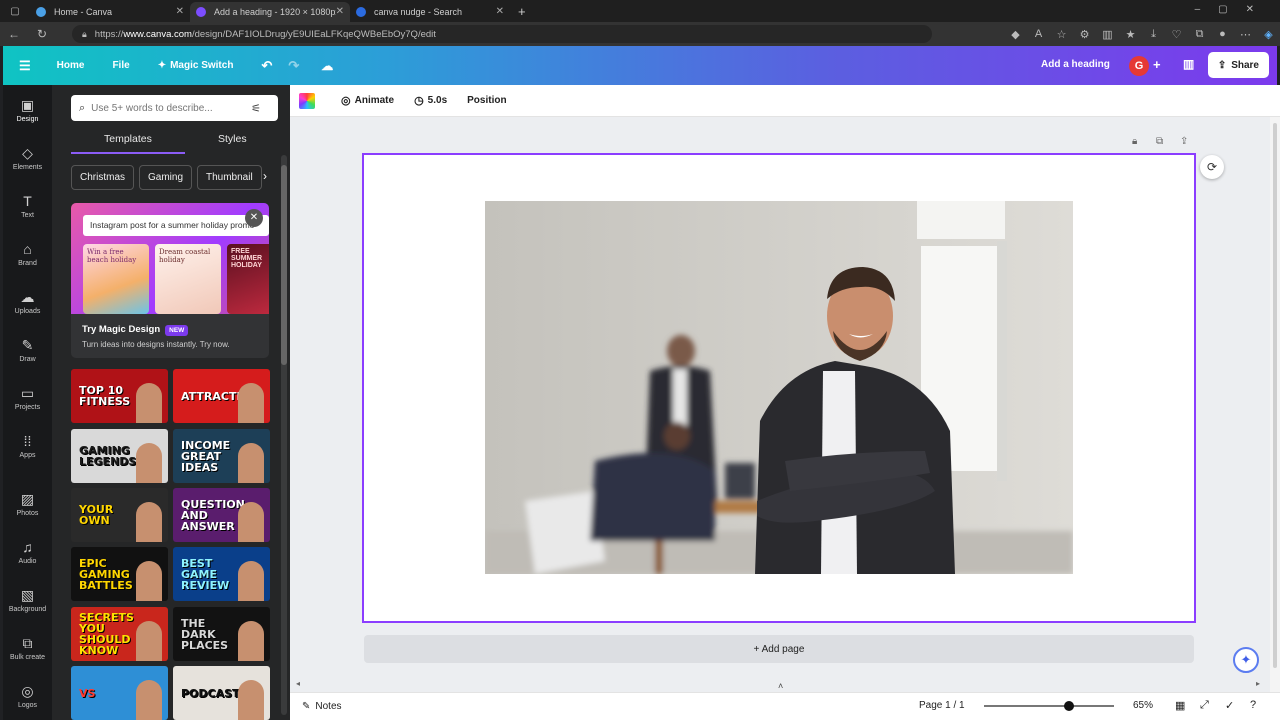 The width and height of the screenshot is (1280, 720). What do you see at coordinates (1253, 705) in the screenshot?
I see `help-icon: ?` at bounding box center [1253, 705].